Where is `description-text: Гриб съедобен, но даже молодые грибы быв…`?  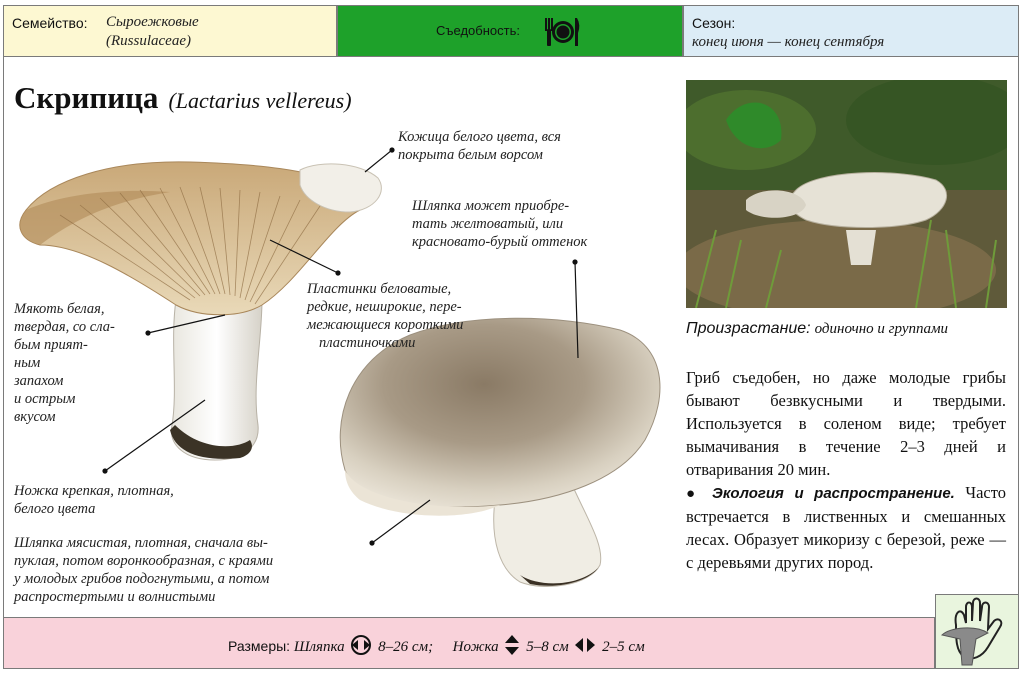
description-text: Гриб съедобен, но даже молодые грибы быв… is located at coordinates (846, 423).